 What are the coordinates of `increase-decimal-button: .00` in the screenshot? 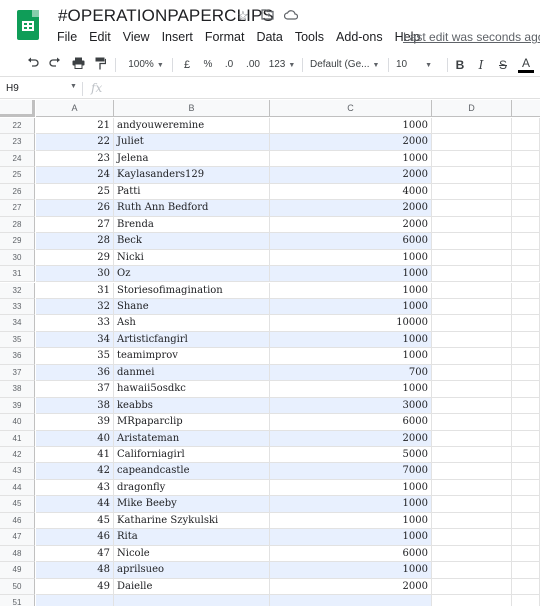 It's located at (253, 65).